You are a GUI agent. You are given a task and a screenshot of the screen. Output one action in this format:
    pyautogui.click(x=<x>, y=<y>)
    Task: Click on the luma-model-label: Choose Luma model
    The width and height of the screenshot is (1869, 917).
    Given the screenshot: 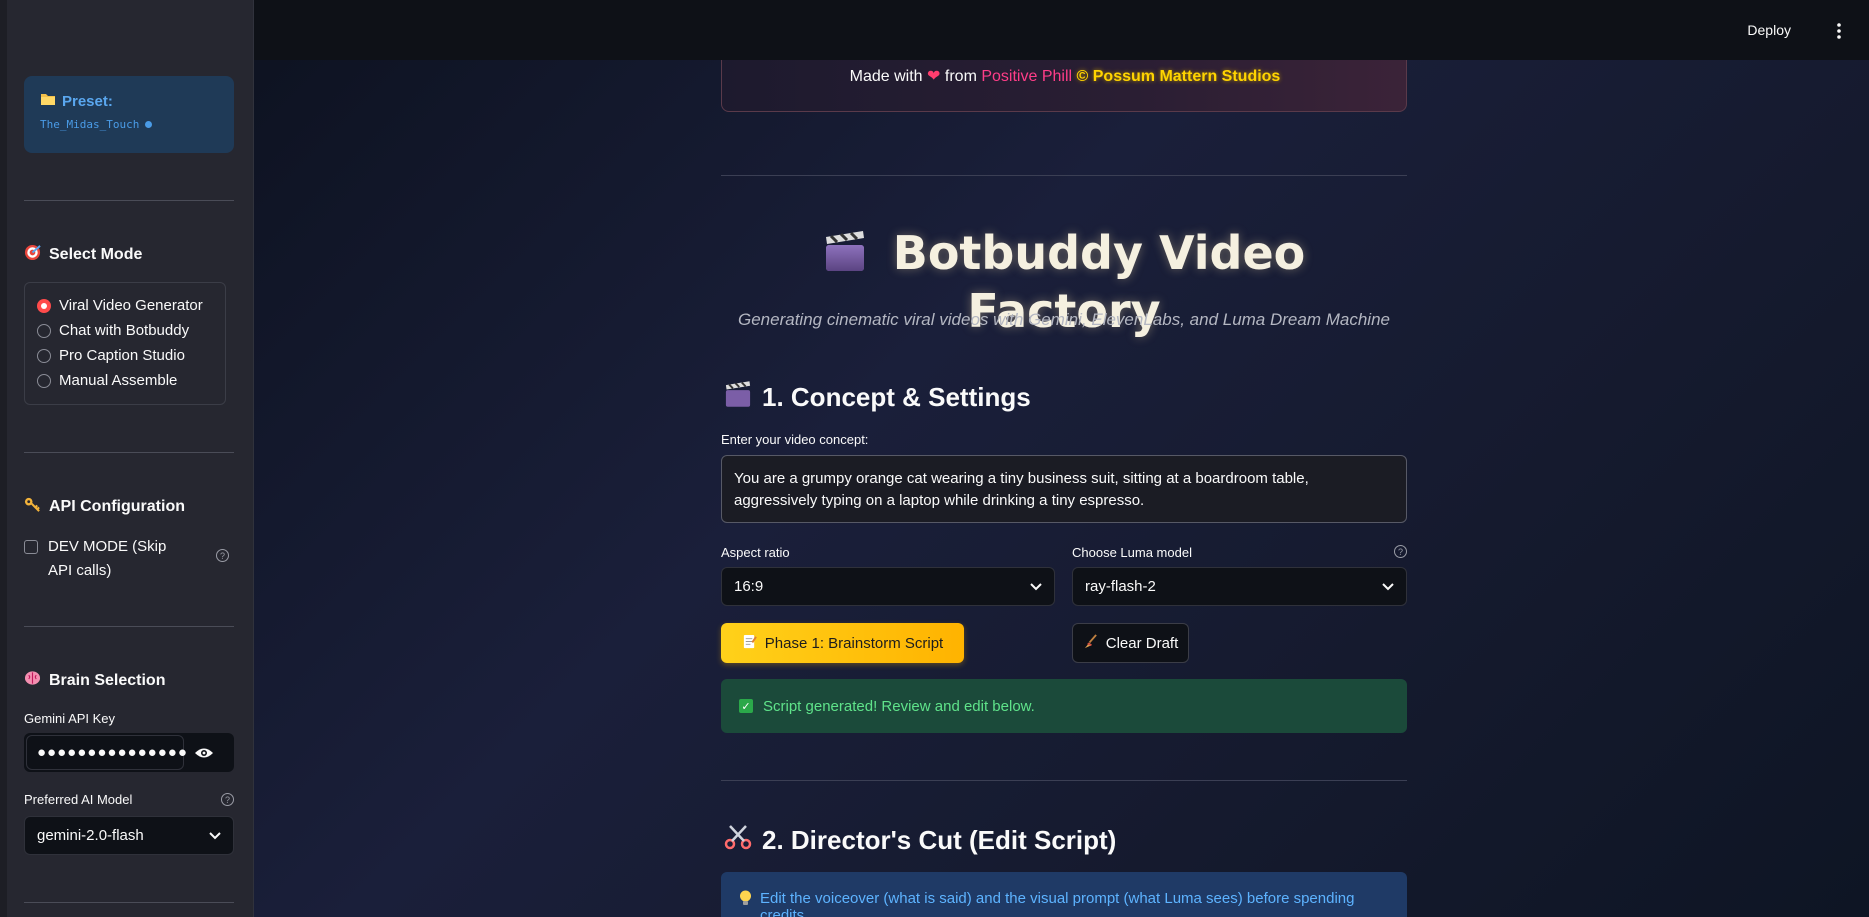 What is the action you would take?
    pyautogui.click(x=1132, y=552)
    